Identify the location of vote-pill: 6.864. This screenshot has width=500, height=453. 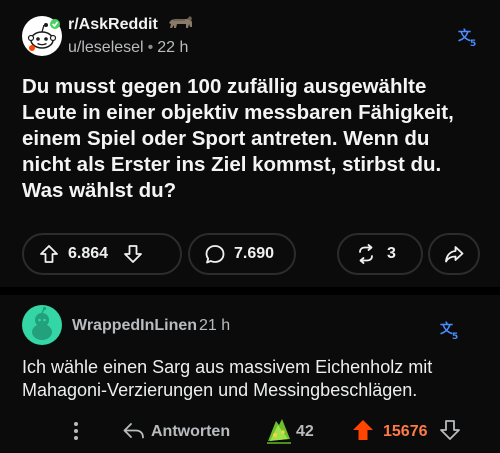
(102, 254).